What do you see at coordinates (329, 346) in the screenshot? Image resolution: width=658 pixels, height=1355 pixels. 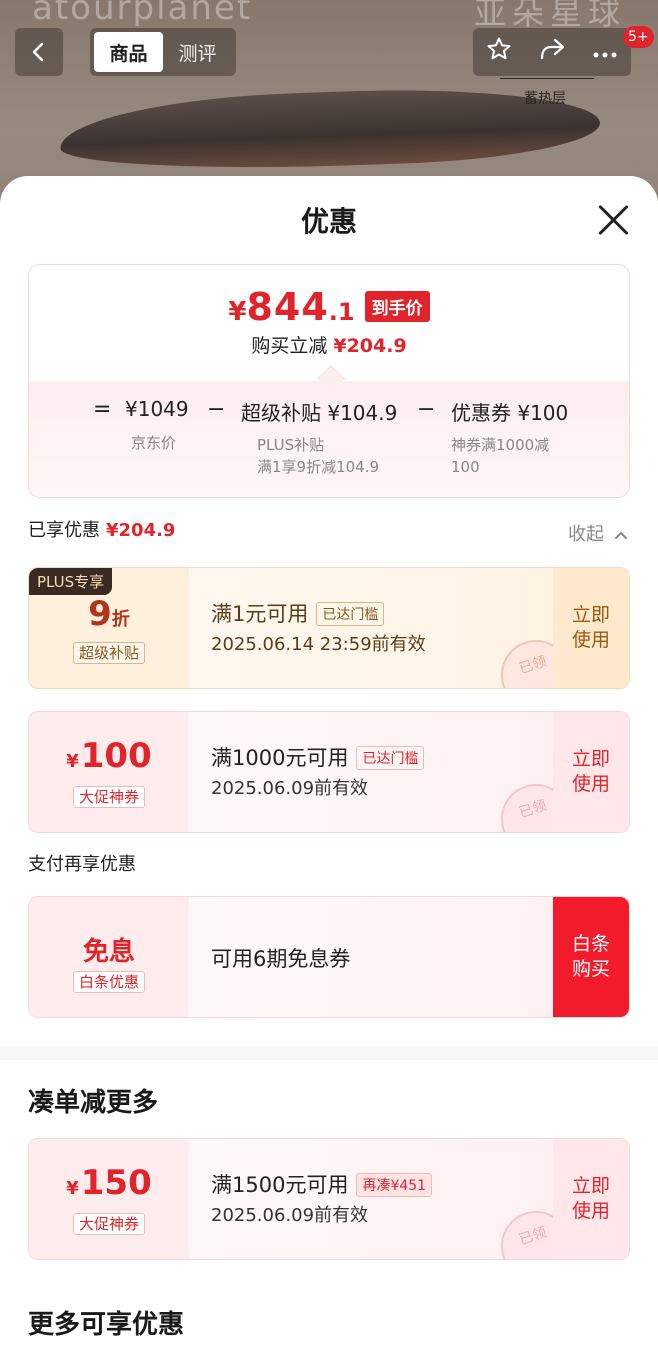 I see `save-line: 购买立减 ¥204.9` at bounding box center [329, 346].